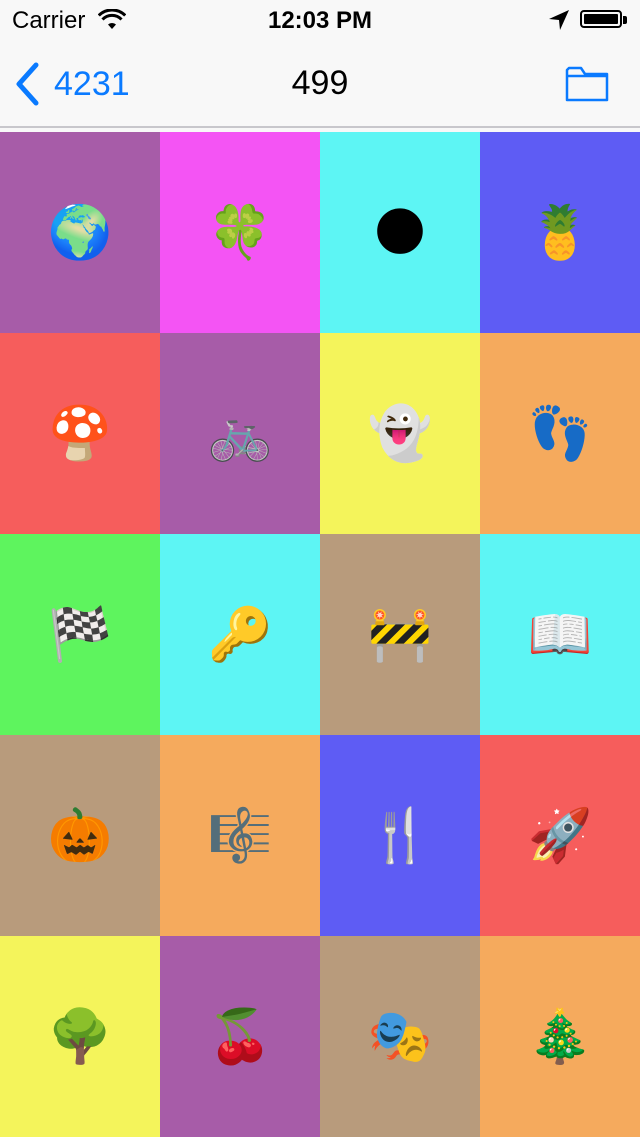  I want to click on fork-and-knife-icon: 🍴, so click(400, 836).